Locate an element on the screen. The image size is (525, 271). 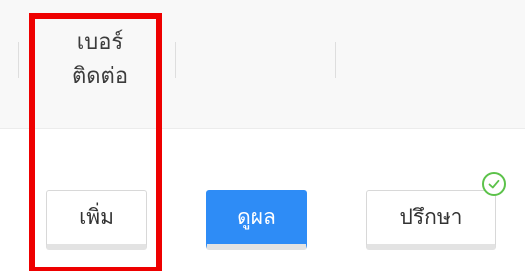
add-button: เพิ่ม is located at coordinates (96, 220).